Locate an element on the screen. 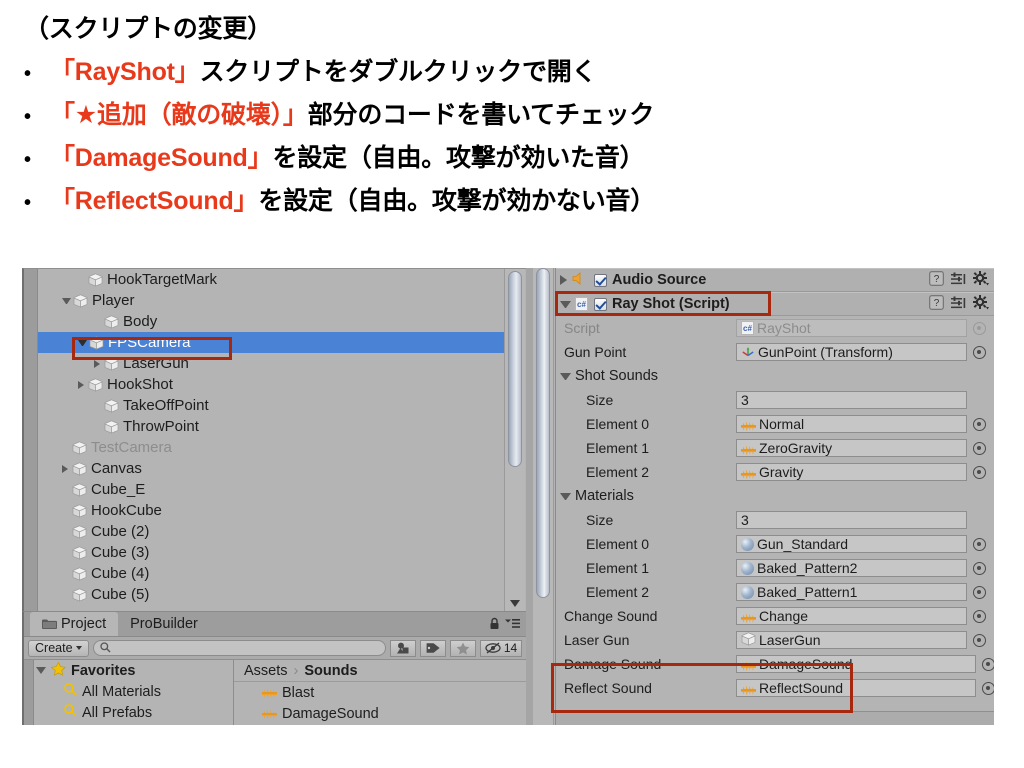 This screenshot has width=1024, height=768. assets-list: Blast DamageSound is located at coordinates (380, 703).